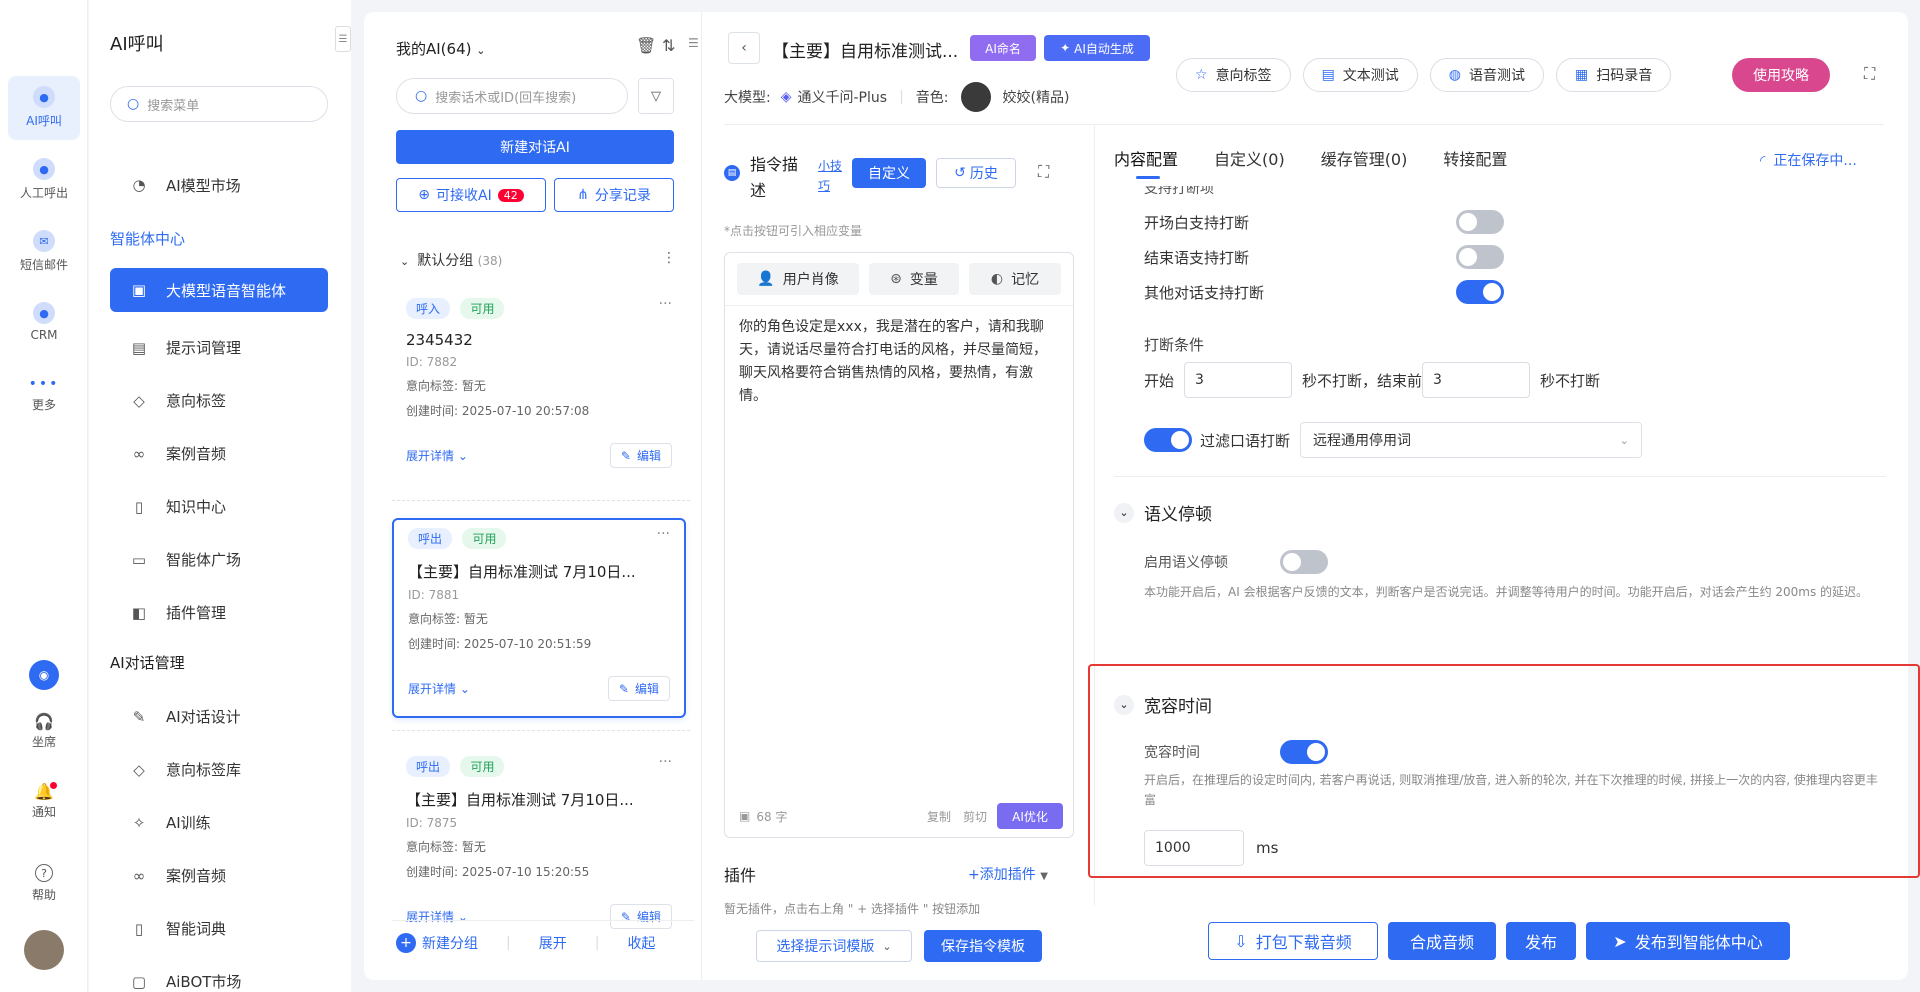  Describe the element at coordinates (219, 973) in the screenshot. I see `menu-item-dialog-5: ▢ AiBOT市场` at that location.